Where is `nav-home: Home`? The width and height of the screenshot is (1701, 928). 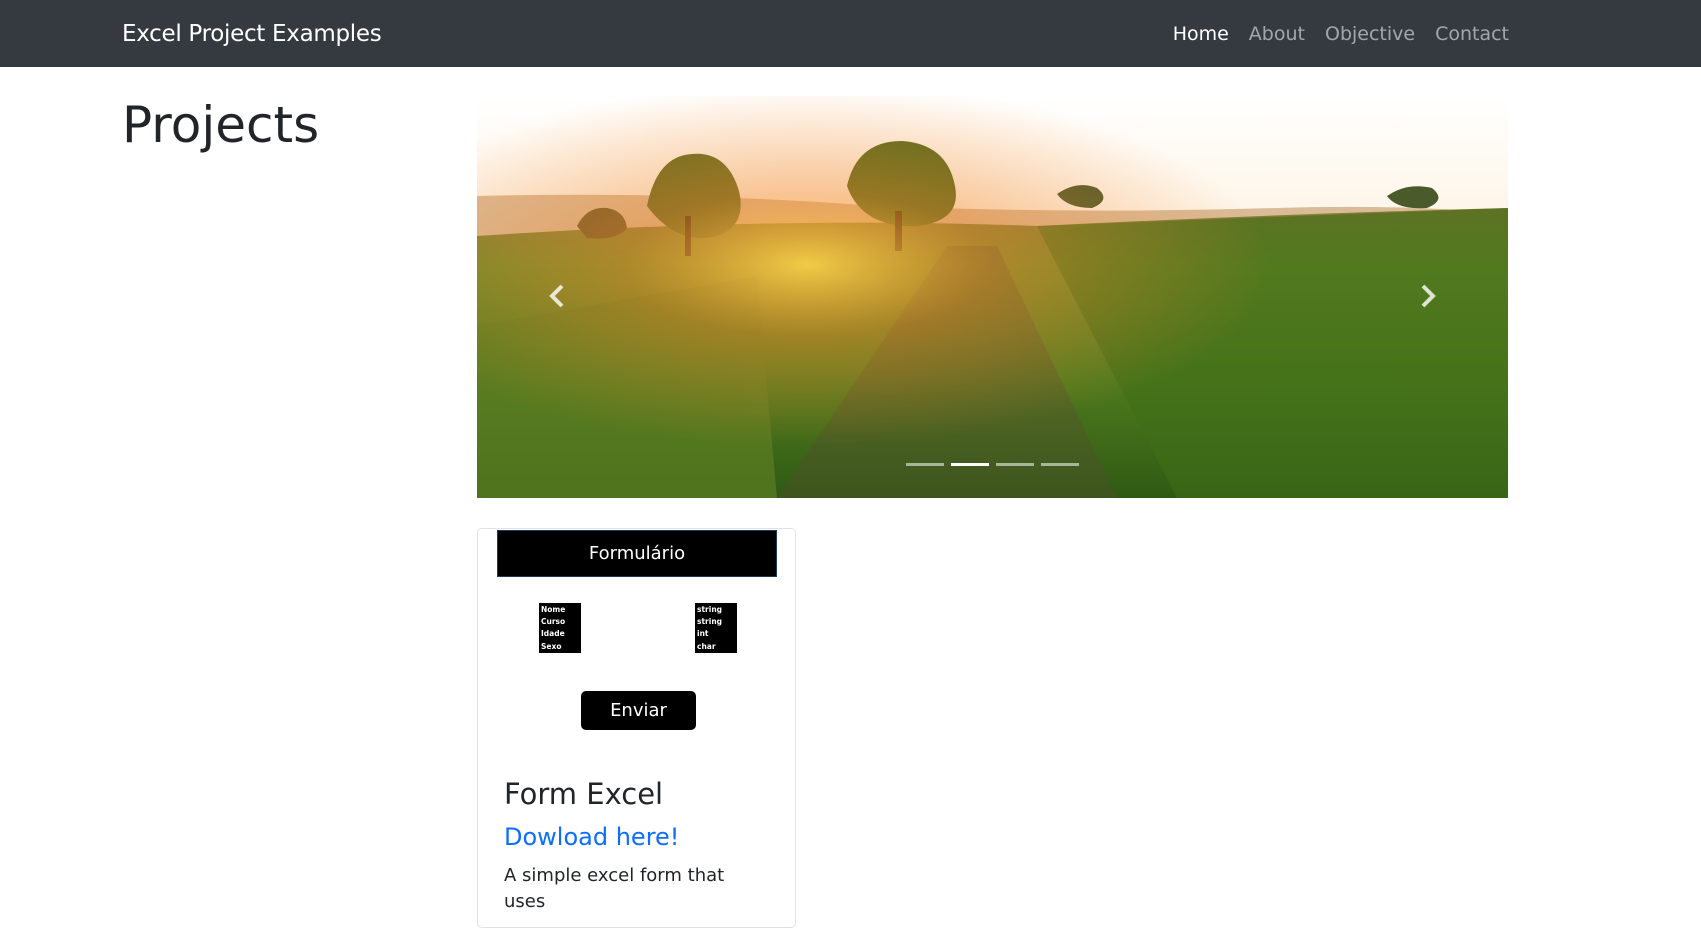 nav-home: Home is located at coordinates (1201, 34).